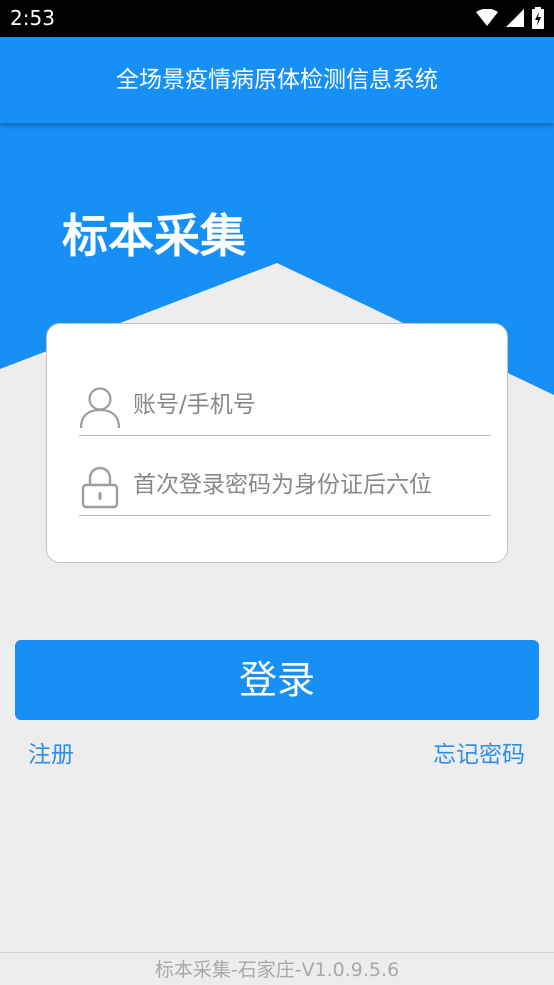  I want to click on account-field, so click(285, 396).